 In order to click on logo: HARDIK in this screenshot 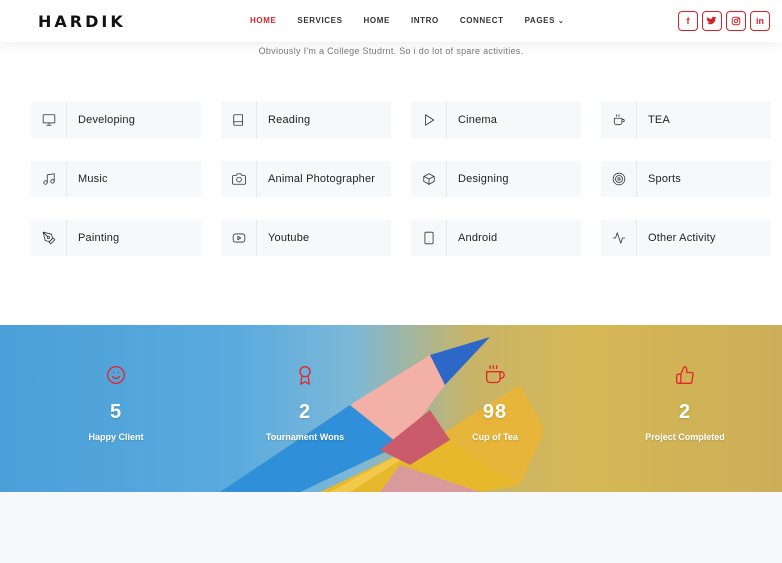, I will do `click(82, 21)`.